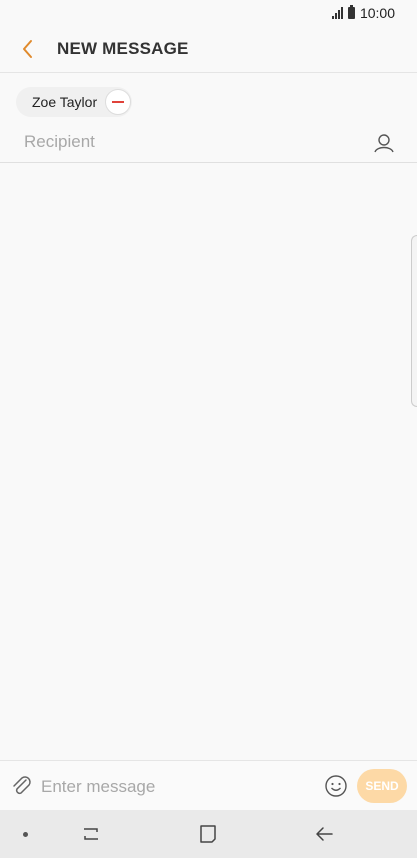 The image size is (417, 858). Describe the element at coordinates (59, 142) in the screenshot. I see `recipient-input: Recipient` at that location.